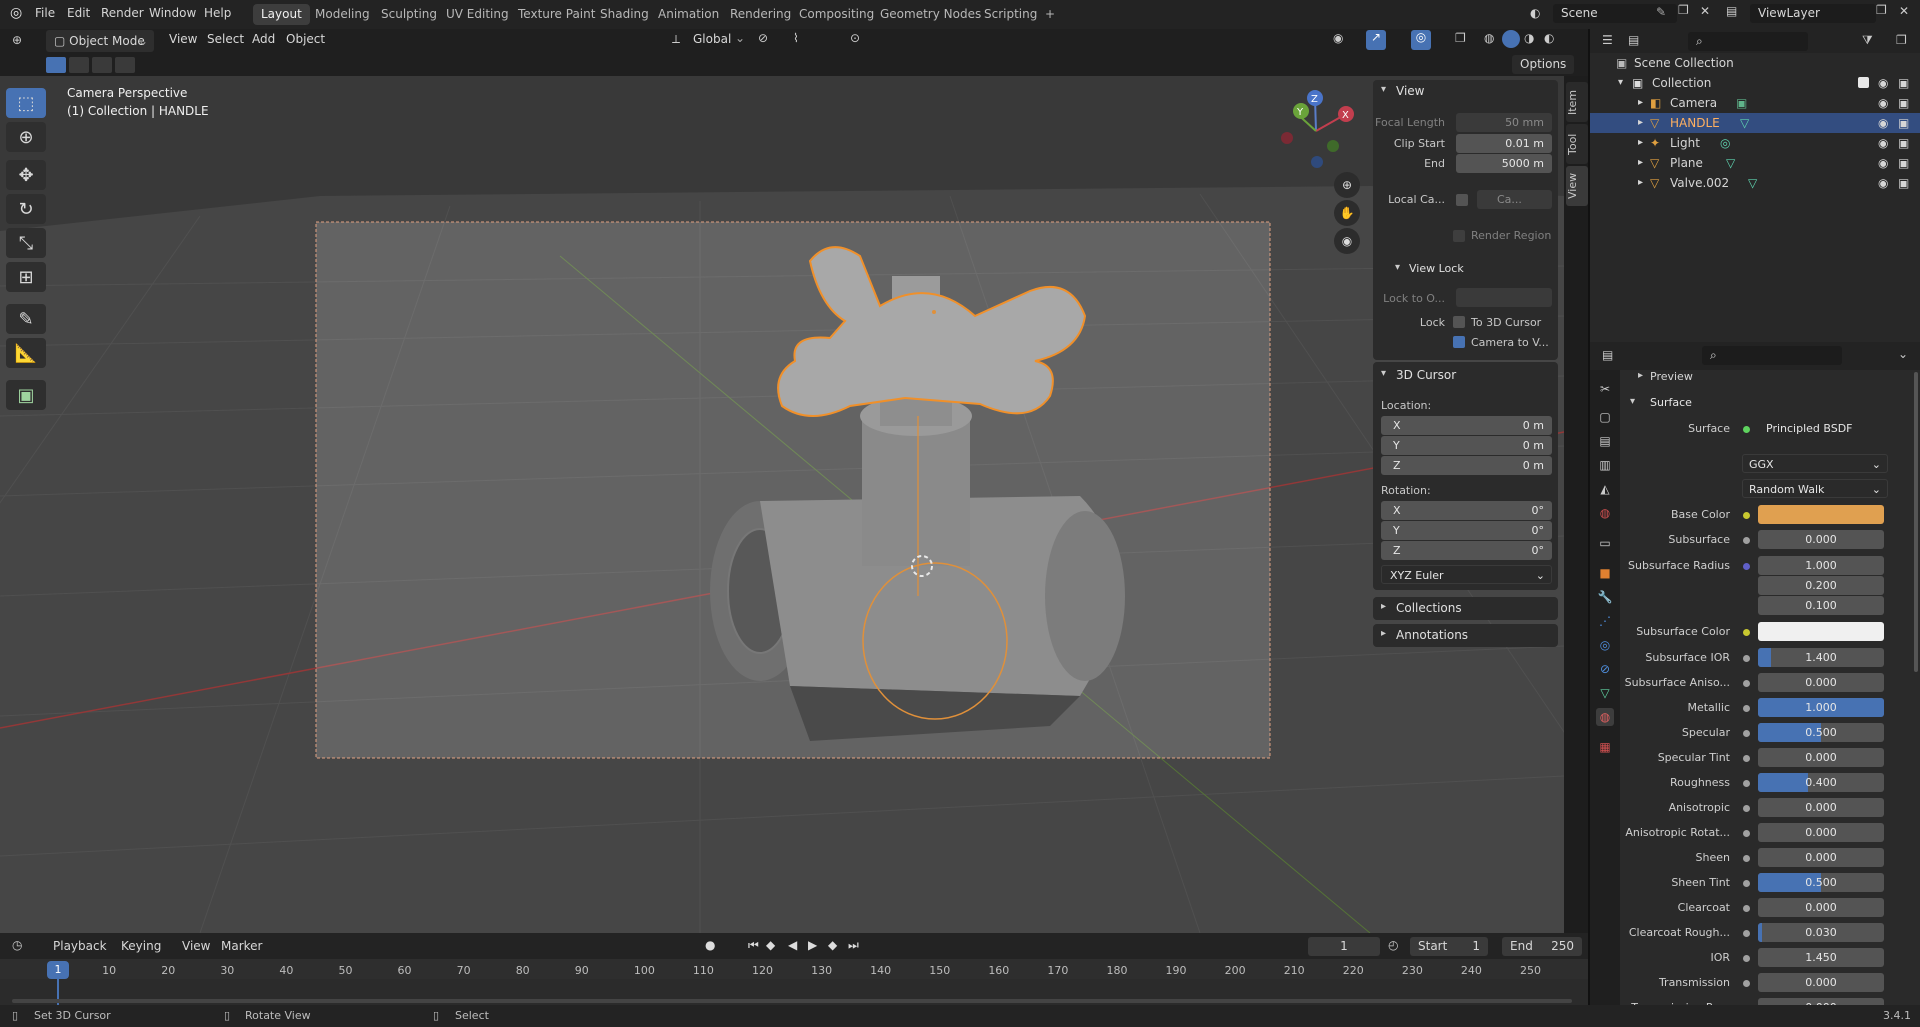 This screenshot has height=1027, width=1920. Describe the element at coordinates (26, 277) in the screenshot. I see `transform-tool: ⊞` at that location.